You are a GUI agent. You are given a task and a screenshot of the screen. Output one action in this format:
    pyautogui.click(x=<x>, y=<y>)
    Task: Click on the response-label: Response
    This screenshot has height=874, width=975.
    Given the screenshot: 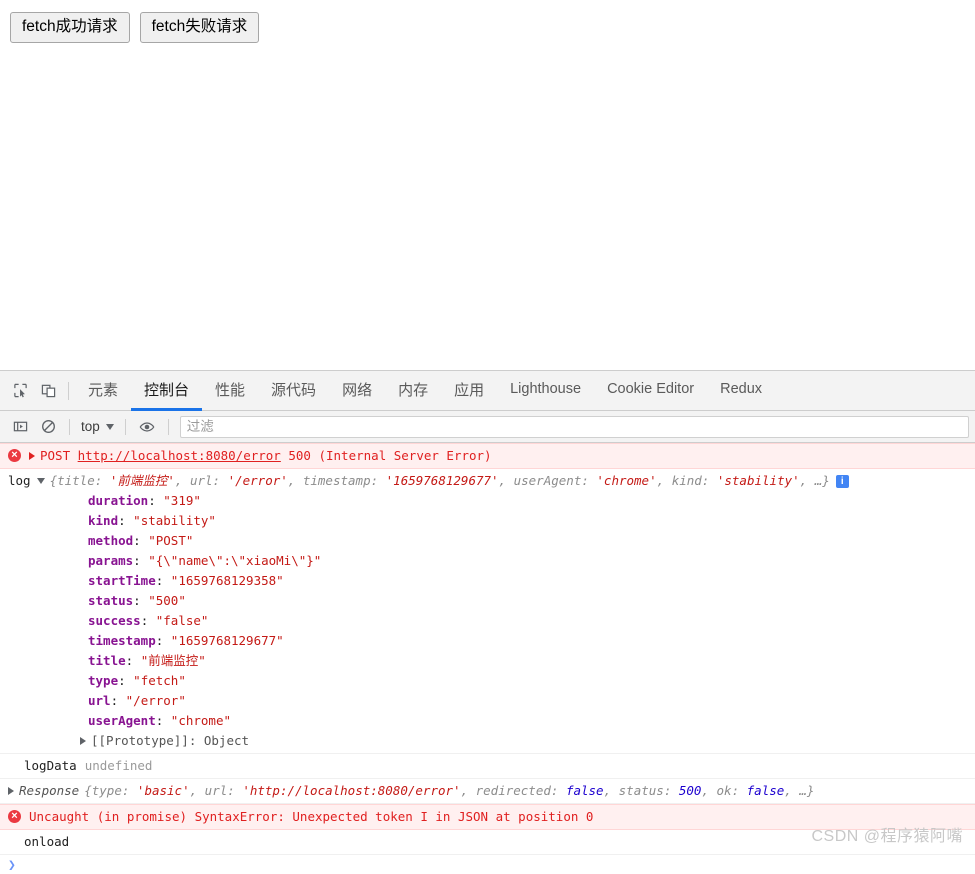 What is the action you would take?
    pyautogui.click(x=49, y=790)
    